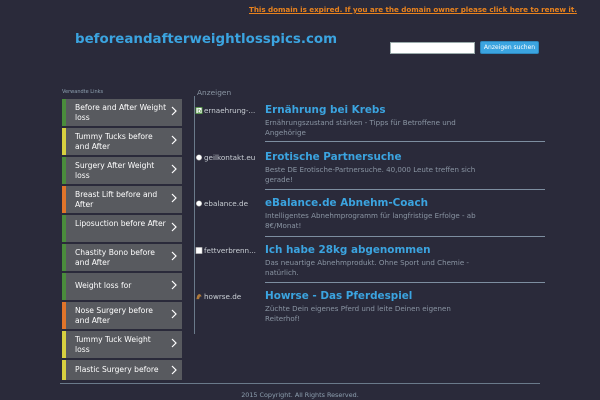 The height and width of the screenshot is (400, 600). Describe the element at coordinates (346, 203) in the screenshot. I see `ad-title-link: eBalance.de Abnehm-Coach` at that location.